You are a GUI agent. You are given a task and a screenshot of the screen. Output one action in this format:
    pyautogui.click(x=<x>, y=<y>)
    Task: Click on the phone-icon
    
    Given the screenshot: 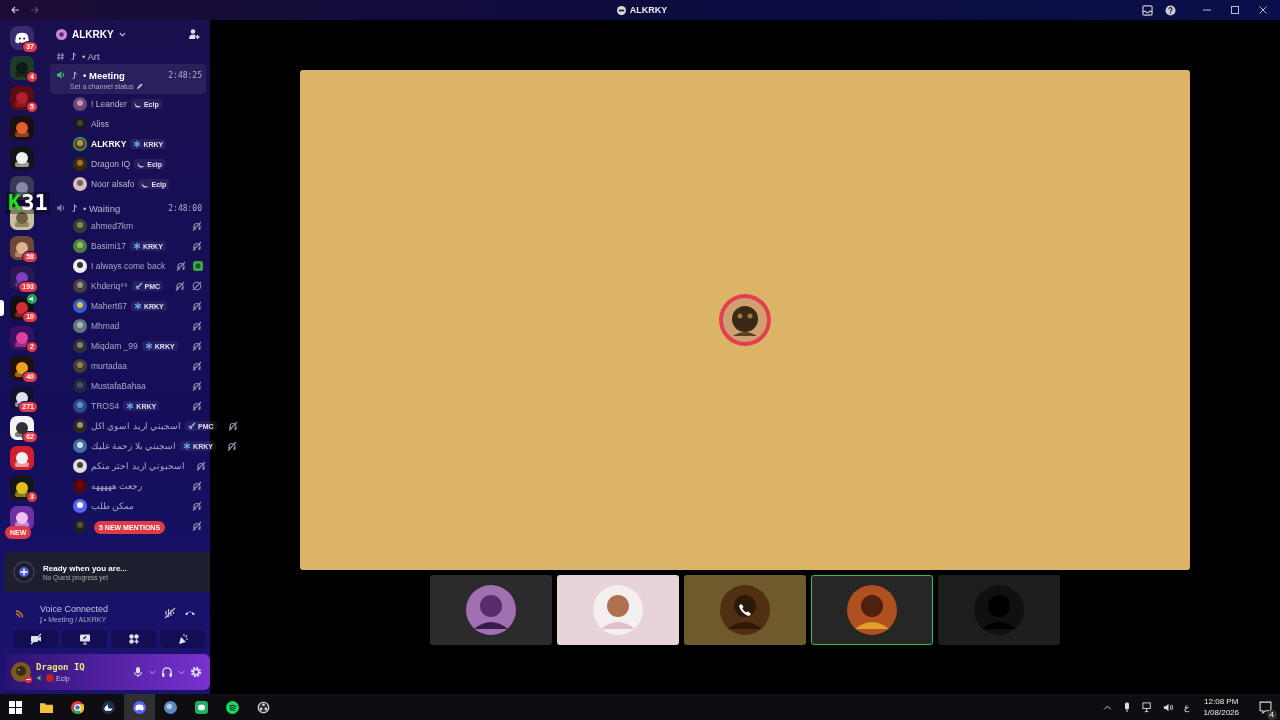 What is the action you would take?
    pyautogui.click(x=745, y=610)
    